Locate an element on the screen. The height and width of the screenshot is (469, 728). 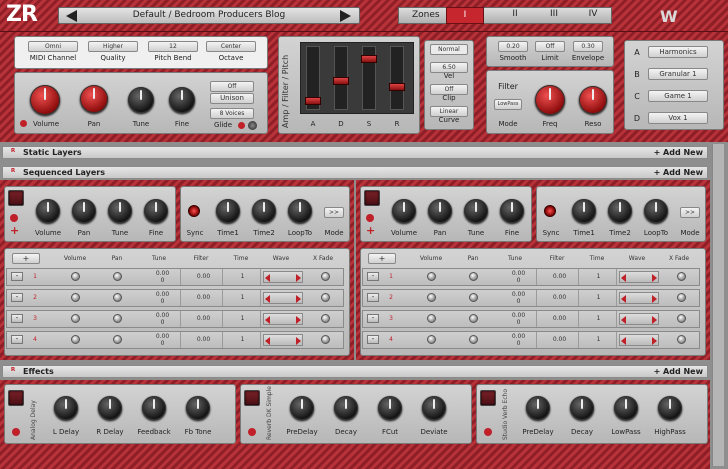
seq-left-time1-knob is located at coordinates (228, 211).